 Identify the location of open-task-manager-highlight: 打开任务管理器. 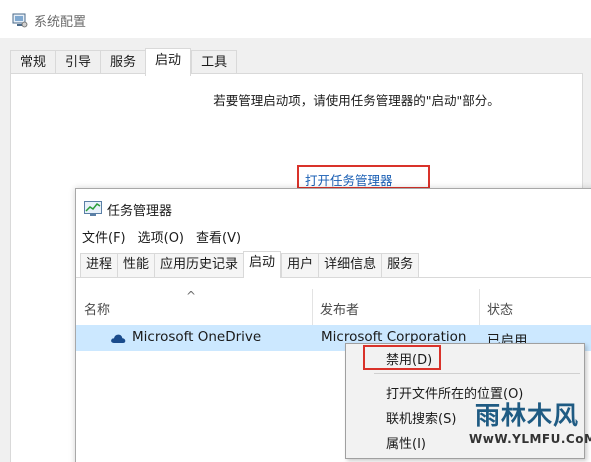
(363, 177).